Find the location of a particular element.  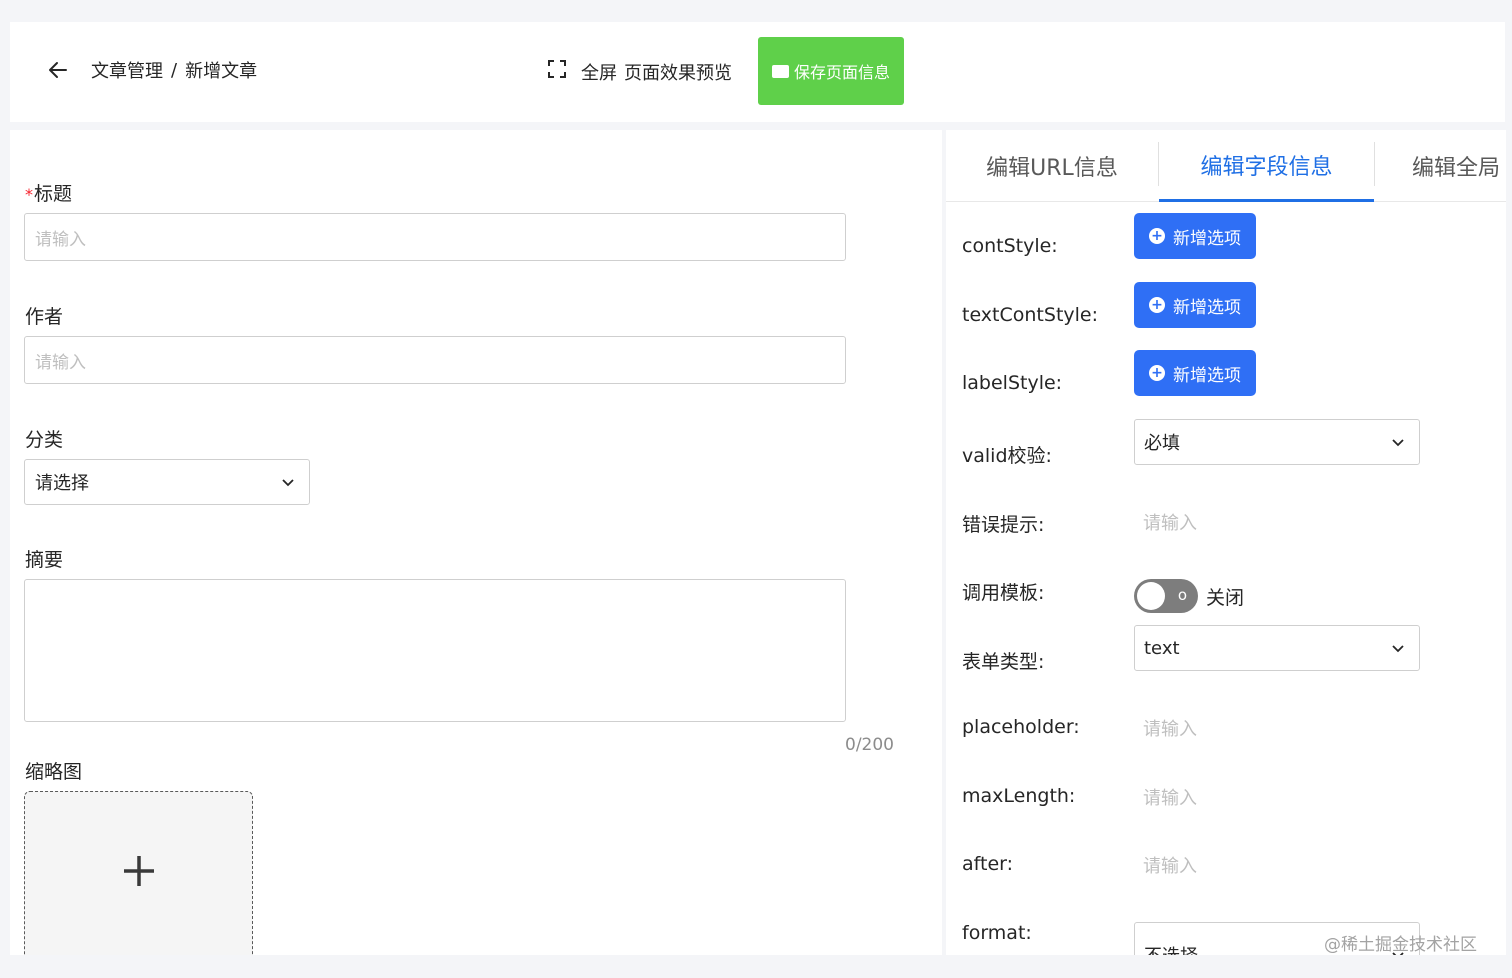

tab-edit-fields: 编辑字段信息 is located at coordinates (1266, 166).